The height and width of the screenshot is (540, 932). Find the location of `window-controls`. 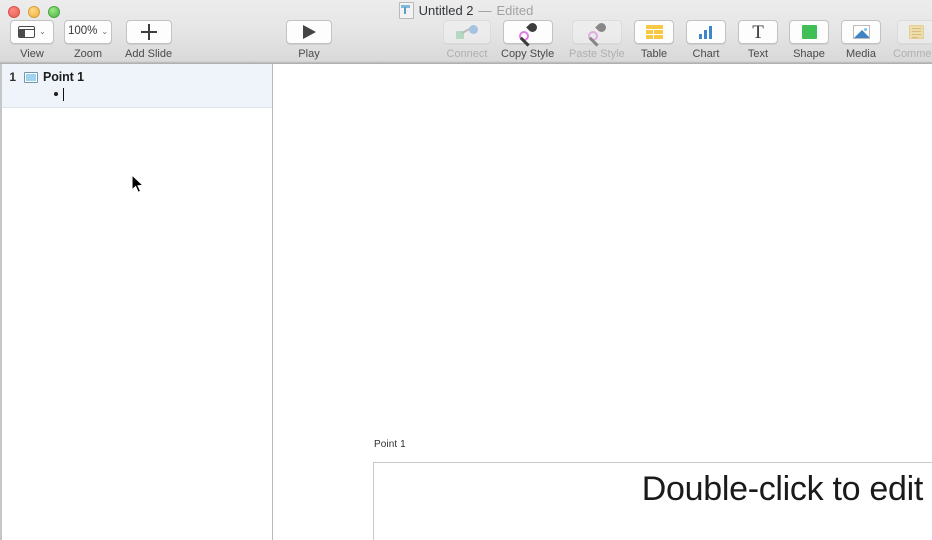

window-controls is located at coordinates (34, 12).